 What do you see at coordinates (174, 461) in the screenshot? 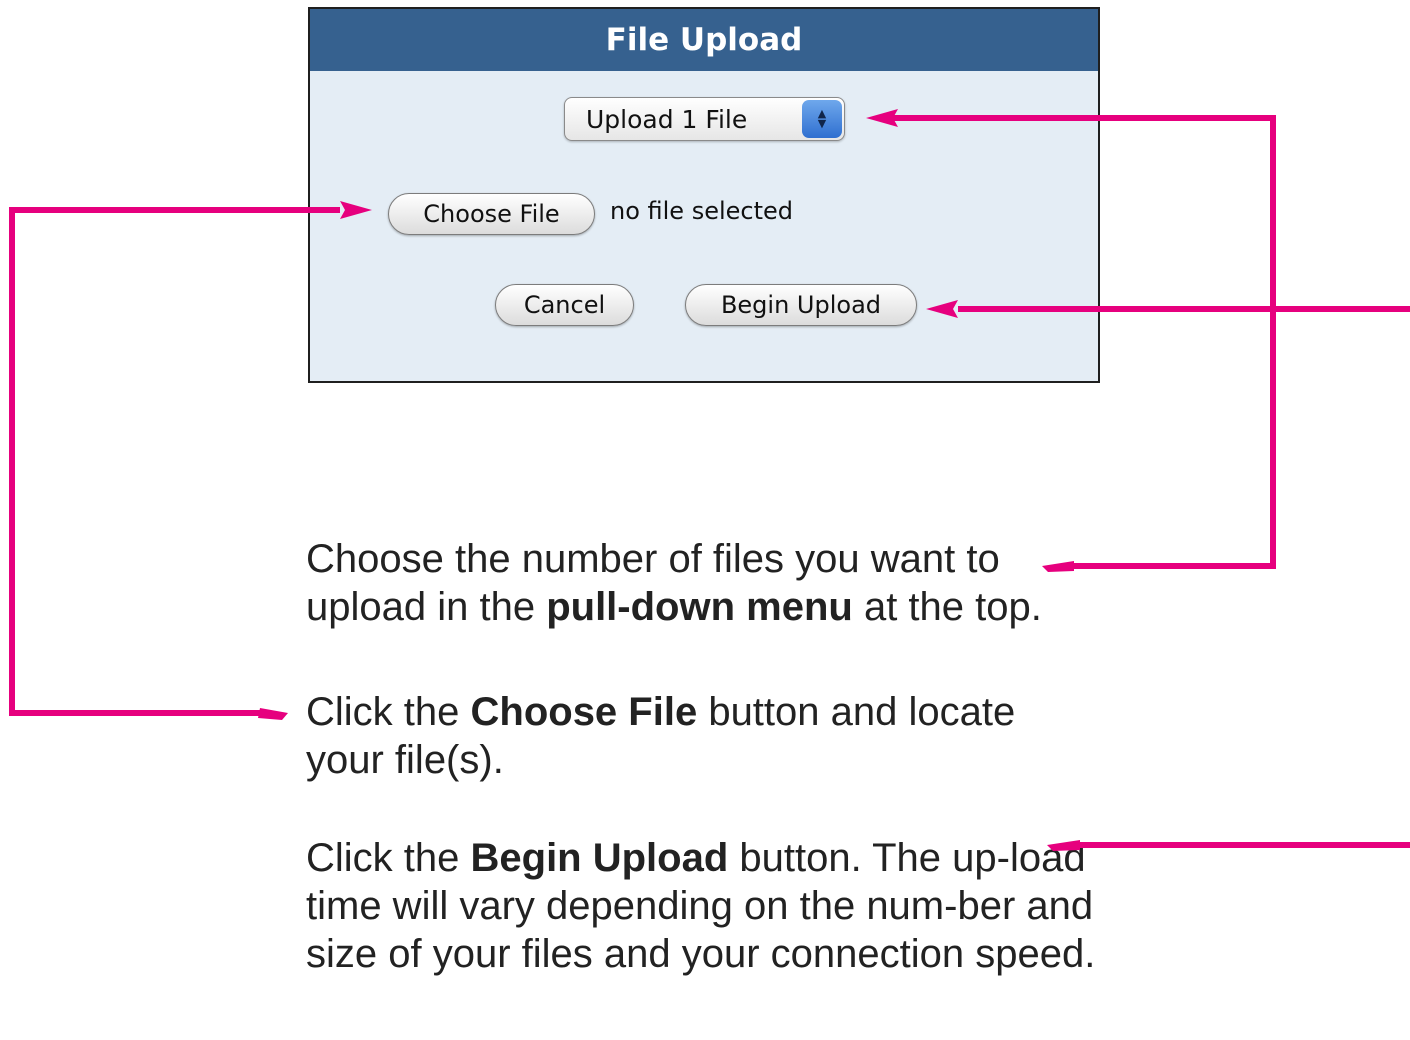
I see `callout-line-choose-file` at bounding box center [174, 461].